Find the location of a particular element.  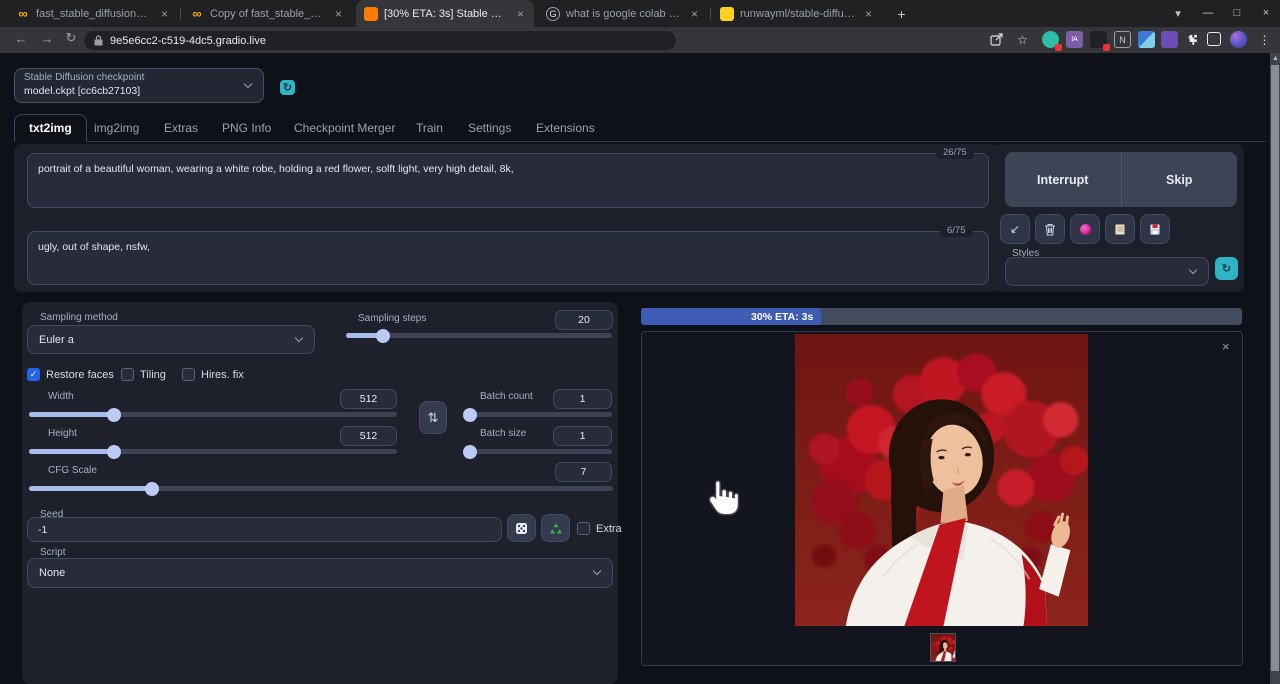

browser-tab-huggingface: runwayml/stable-diffusion-v1 × is located at coordinates (797, 13).